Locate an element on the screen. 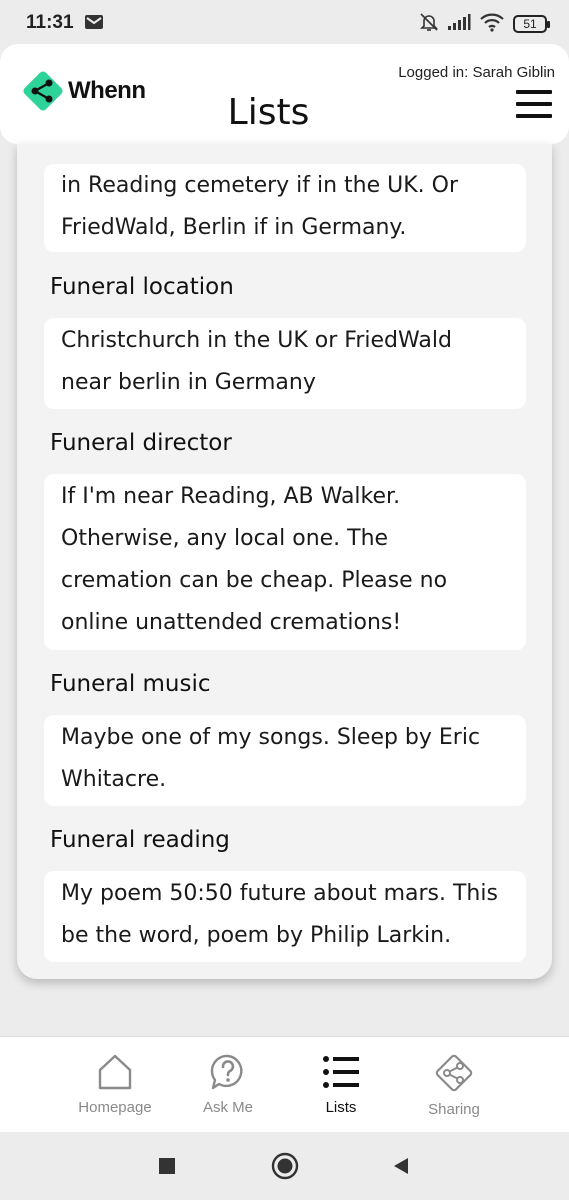  recents-square-icon is located at coordinates (167, 1166).